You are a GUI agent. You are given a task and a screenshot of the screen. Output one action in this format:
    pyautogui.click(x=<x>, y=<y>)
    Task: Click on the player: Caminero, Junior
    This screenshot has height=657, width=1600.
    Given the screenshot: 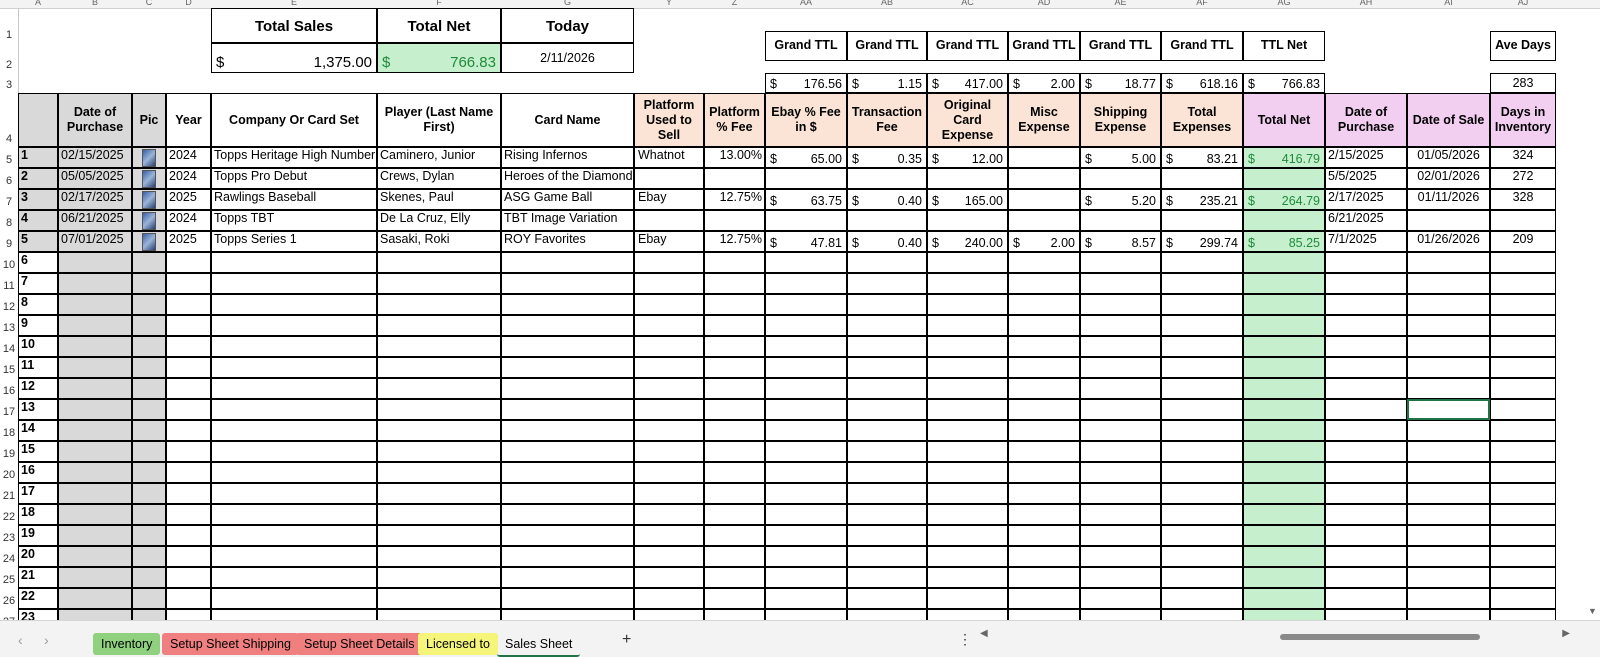 What is the action you would take?
    pyautogui.click(x=439, y=157)
    